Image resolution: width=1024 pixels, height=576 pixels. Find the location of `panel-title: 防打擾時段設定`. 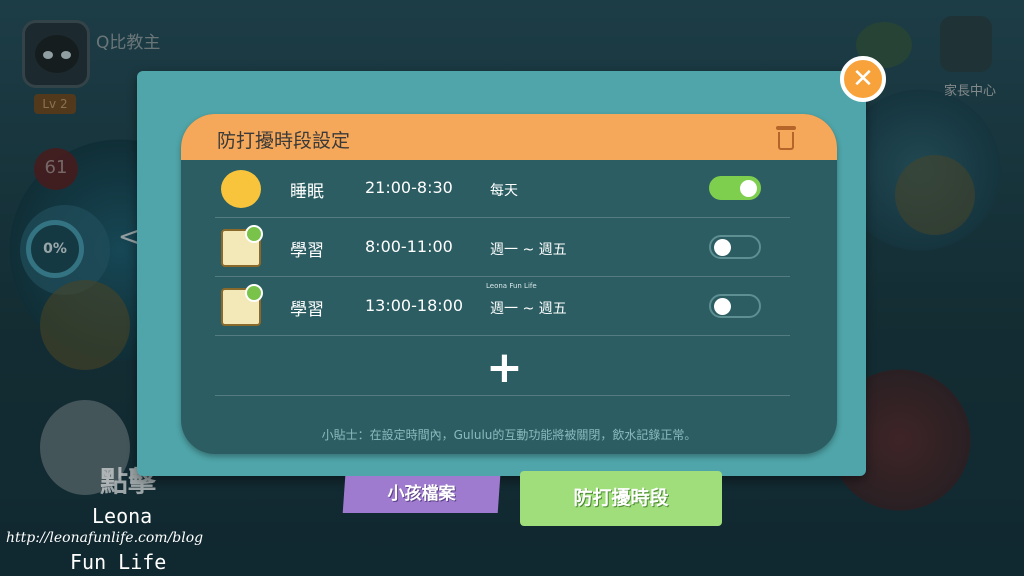

panel-title: 防打擾時段設定 is located at coordinates (284, 141).